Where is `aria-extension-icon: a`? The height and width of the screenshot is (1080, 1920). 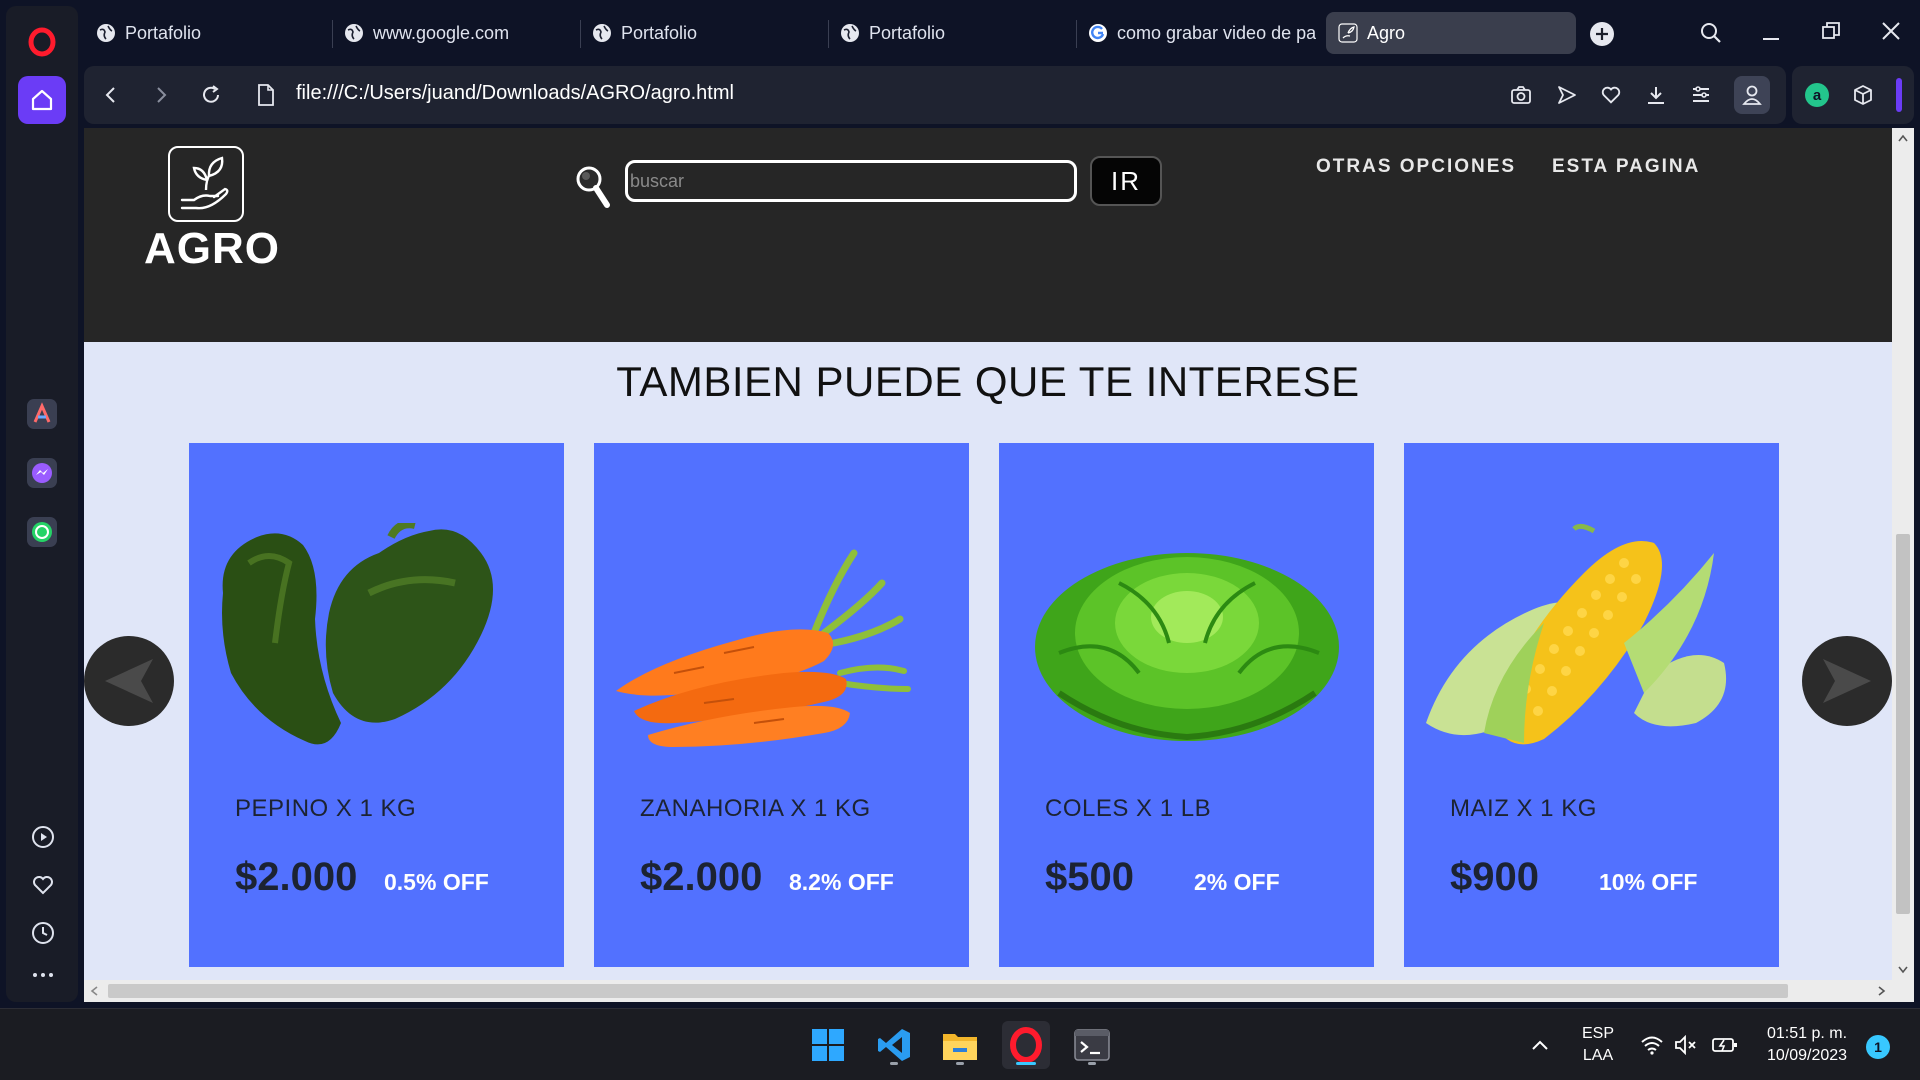
aria-extension-icon: a is located at coordinates (1817, 95).